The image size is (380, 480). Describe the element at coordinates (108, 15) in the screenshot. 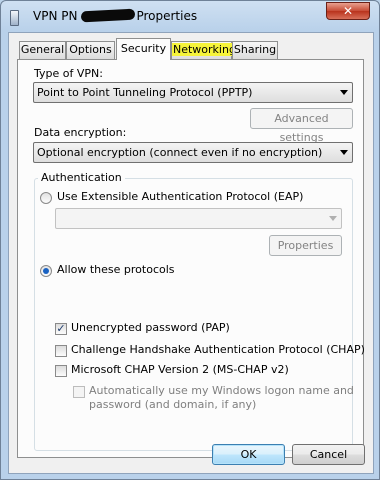

I see `redaction-mark` at that location.